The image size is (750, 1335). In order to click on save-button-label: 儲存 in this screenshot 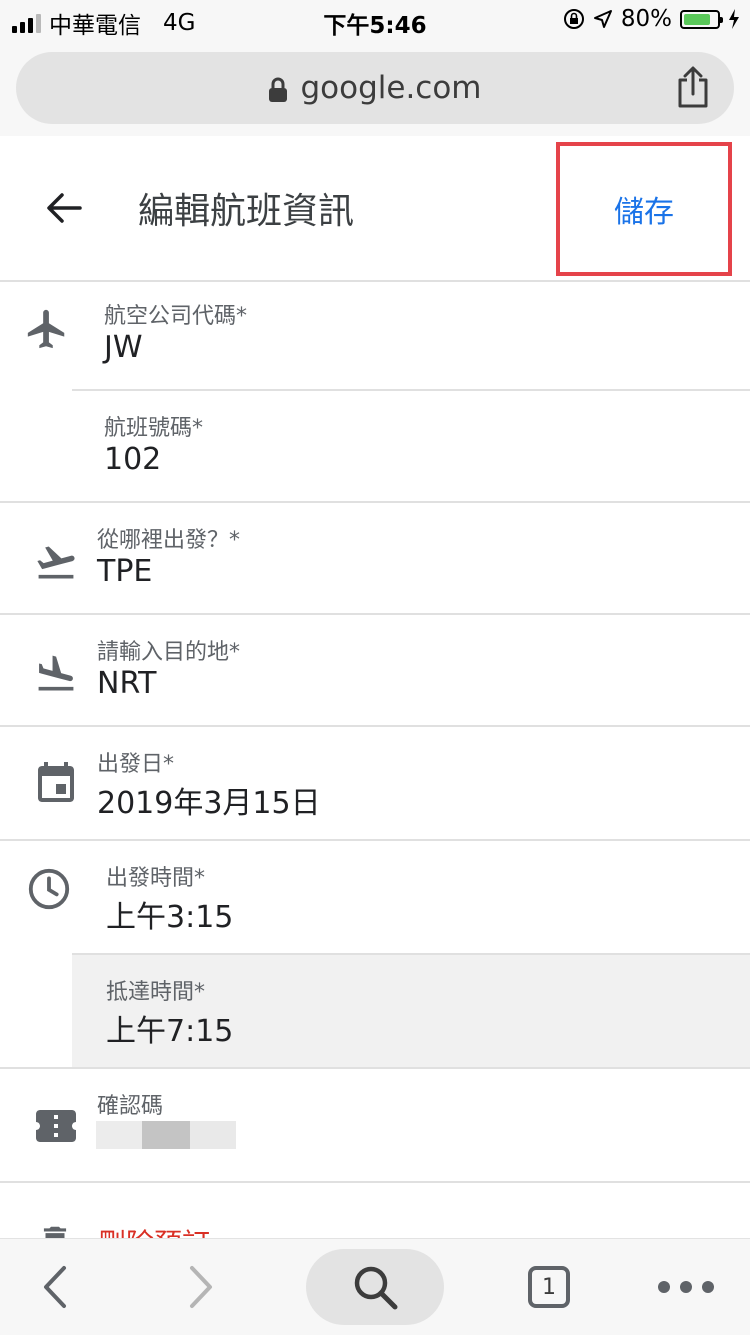, I will do `click(644, 212)`.